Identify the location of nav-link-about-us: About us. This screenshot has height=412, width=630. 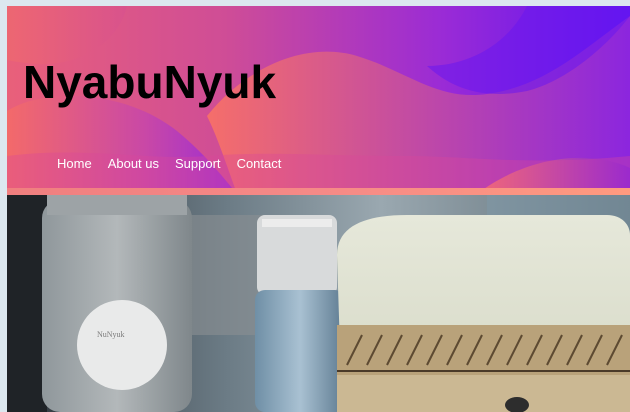
(133, 164).